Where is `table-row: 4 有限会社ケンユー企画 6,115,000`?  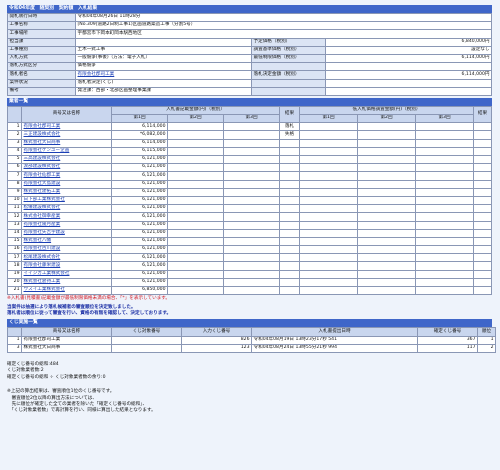 table-row: 4 有限会社ケンユー企画 6,115,000 is located at coordinates (249, 151).